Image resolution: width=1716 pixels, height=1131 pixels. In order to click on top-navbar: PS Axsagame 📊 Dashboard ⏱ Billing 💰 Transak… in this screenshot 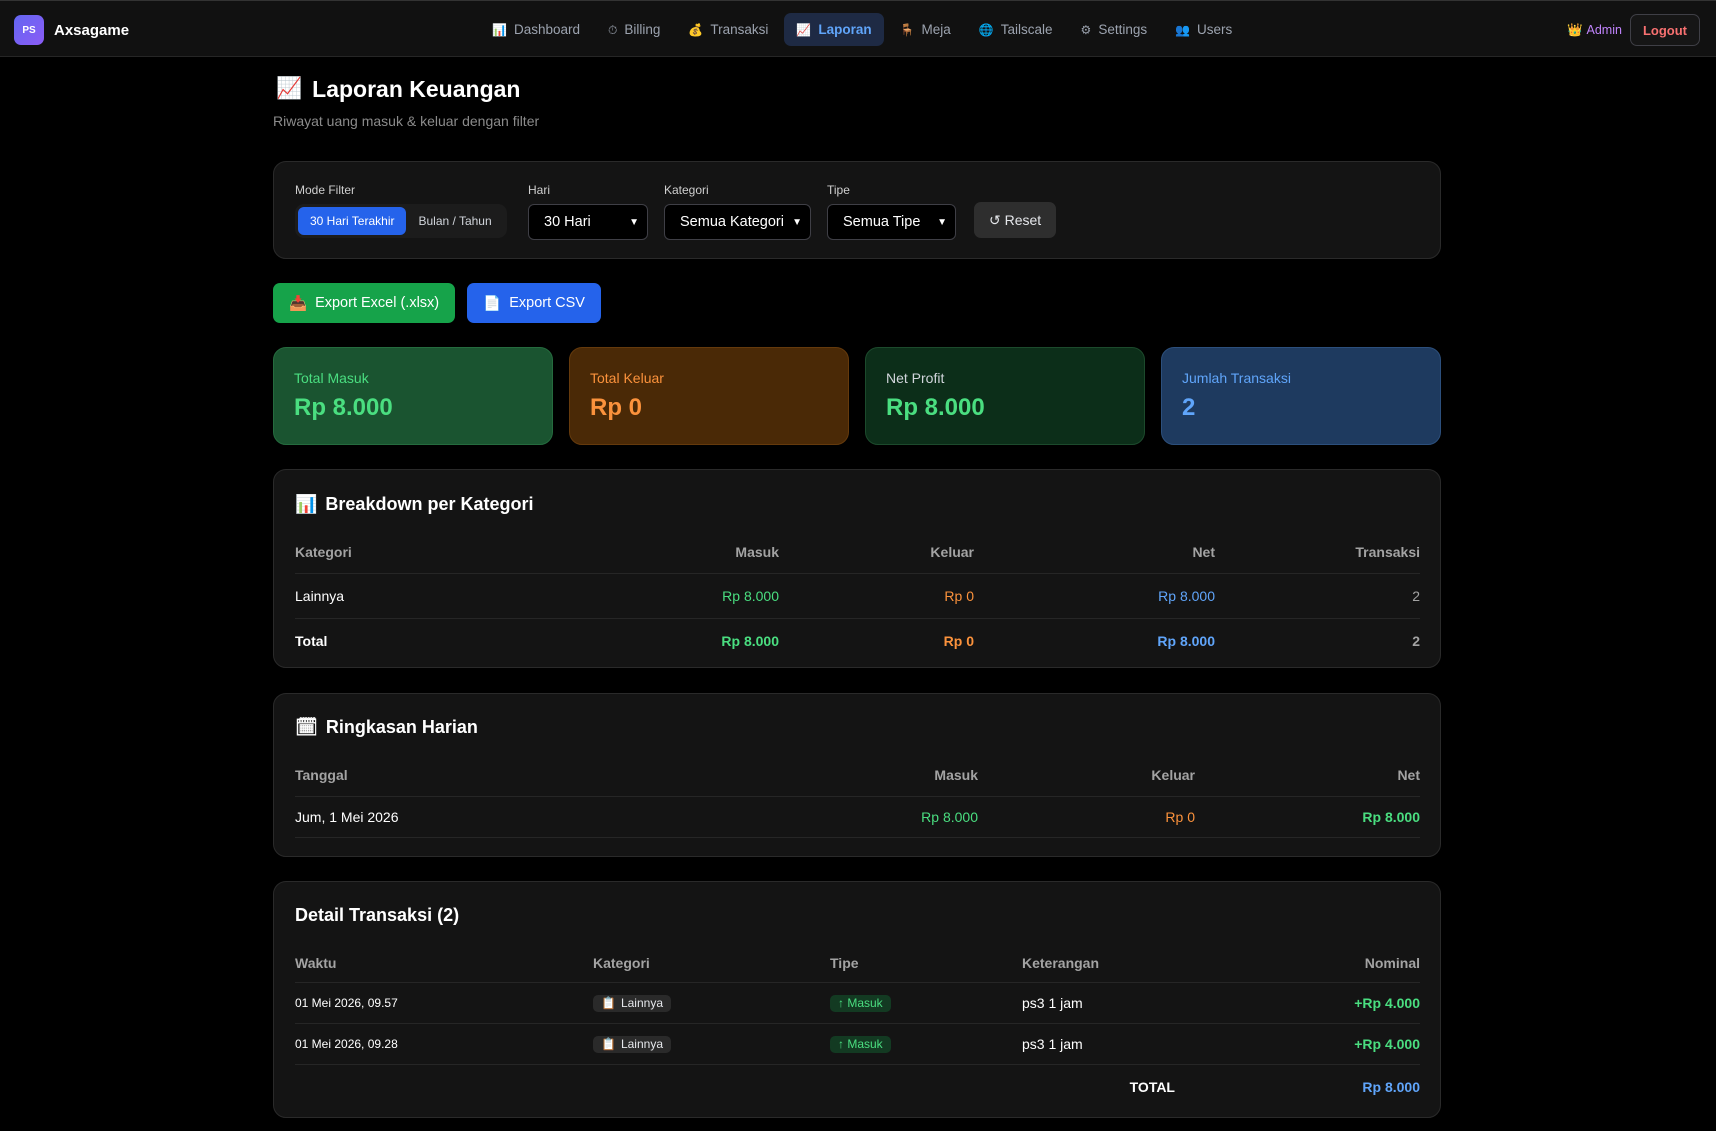, I will do `click(858, 28)`.